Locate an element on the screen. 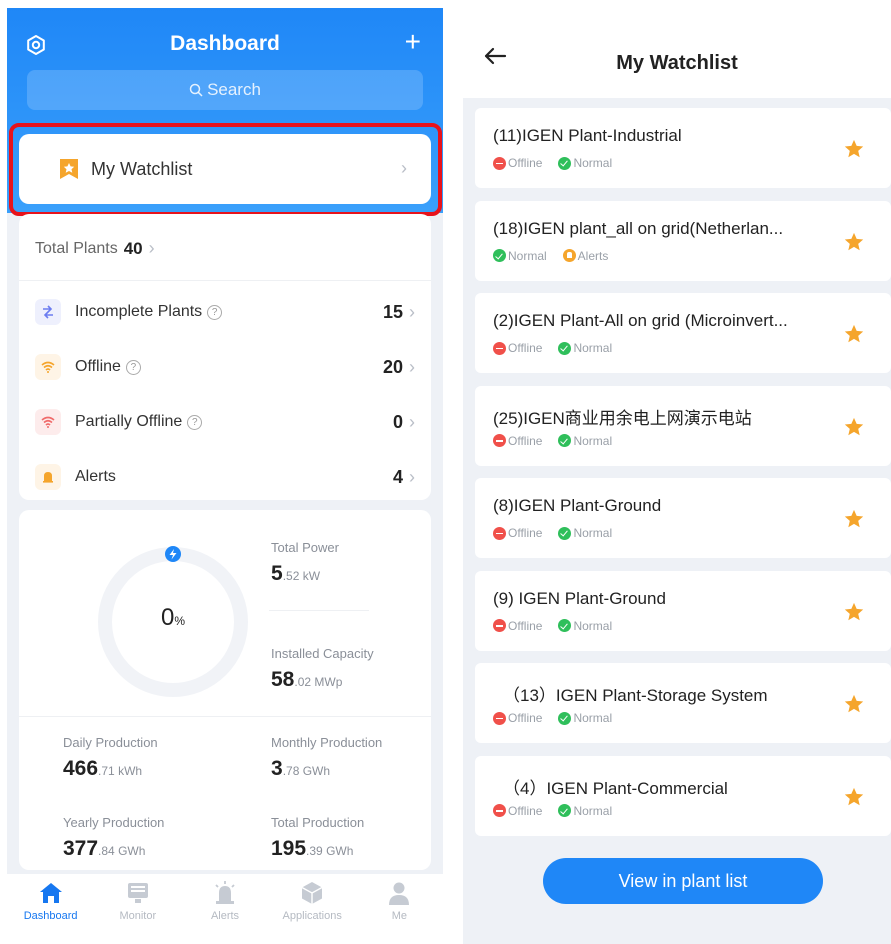 This screenshot has width=891, height=944. monthly-production-unit: GWh is located at coordinates (316, 771).